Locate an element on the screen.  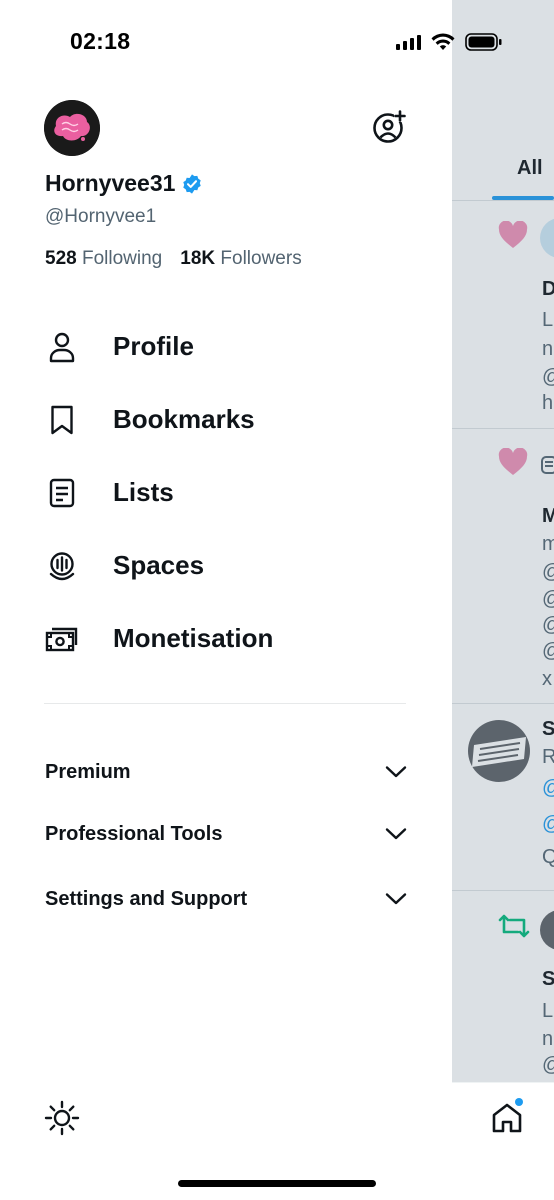
section-label-professional-tools: Professional Tools is located at coordinates (134, 833).